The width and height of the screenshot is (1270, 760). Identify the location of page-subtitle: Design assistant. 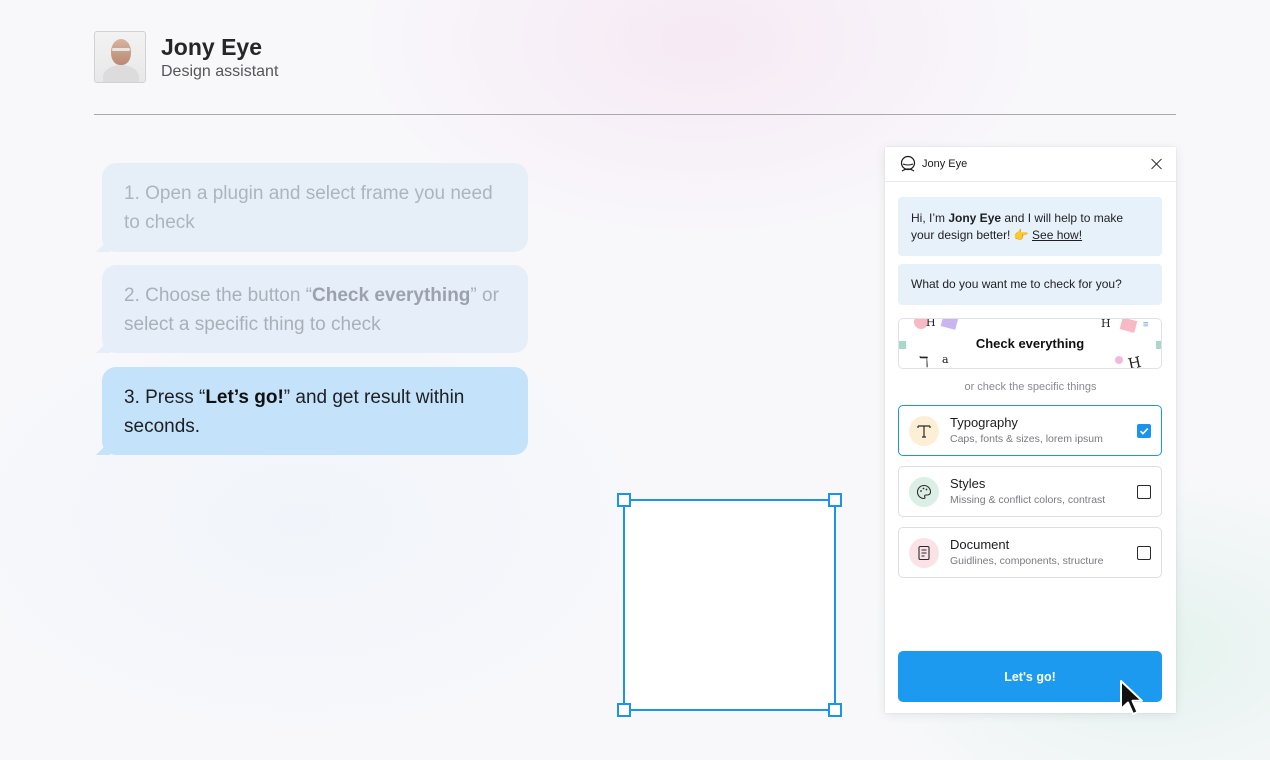
(220, 71).